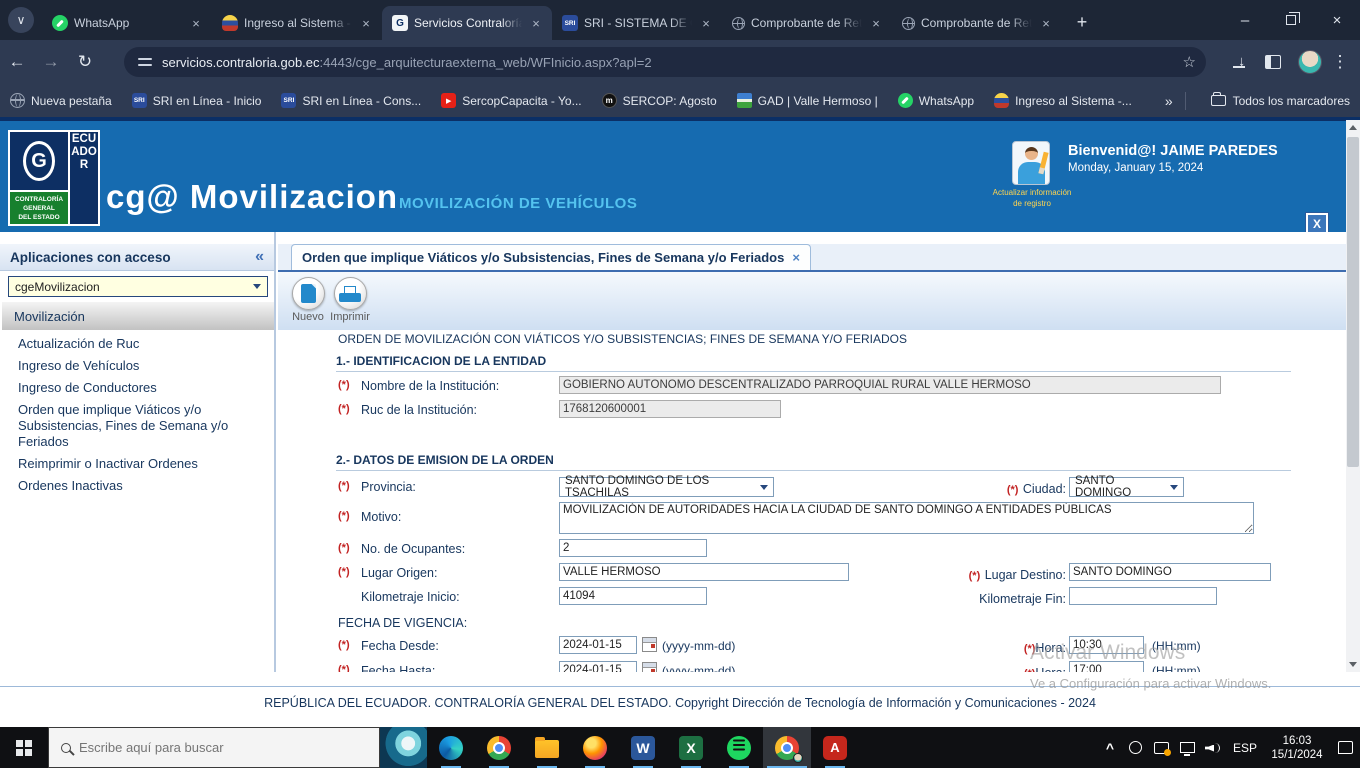 The image size is (1360, 768). What do you see at coordinates (1110, 748) in the screenshot?
I see `hidden-icons-chevron: ^` at bounding box center [1110, 748].